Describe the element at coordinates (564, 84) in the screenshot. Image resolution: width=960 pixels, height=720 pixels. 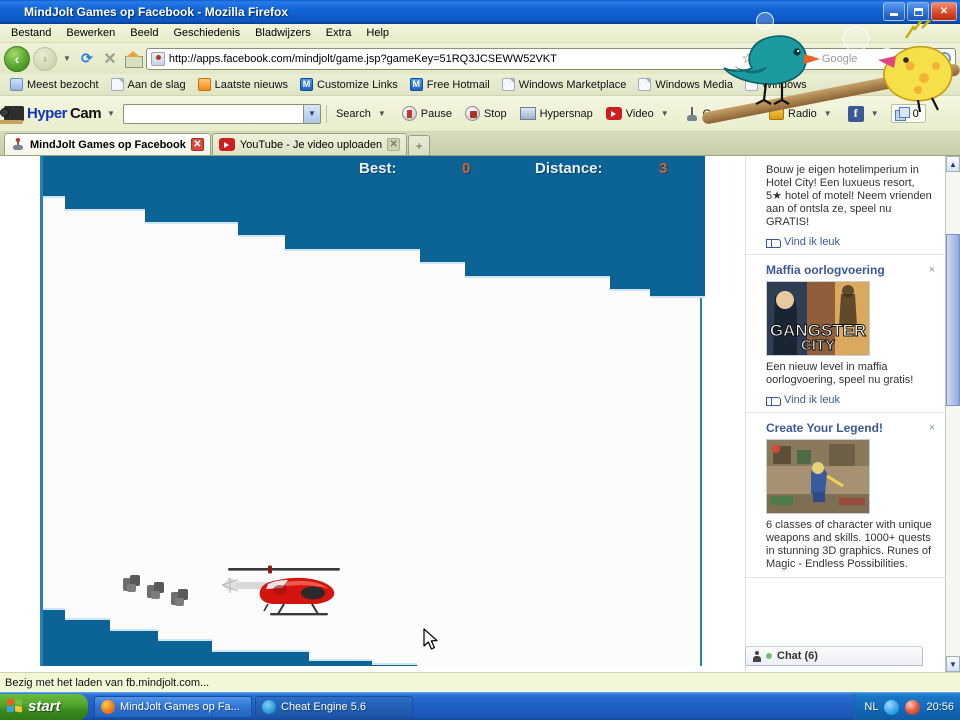
I see `bookmark-windows-marketplace: Windows Marketplace` at that location.